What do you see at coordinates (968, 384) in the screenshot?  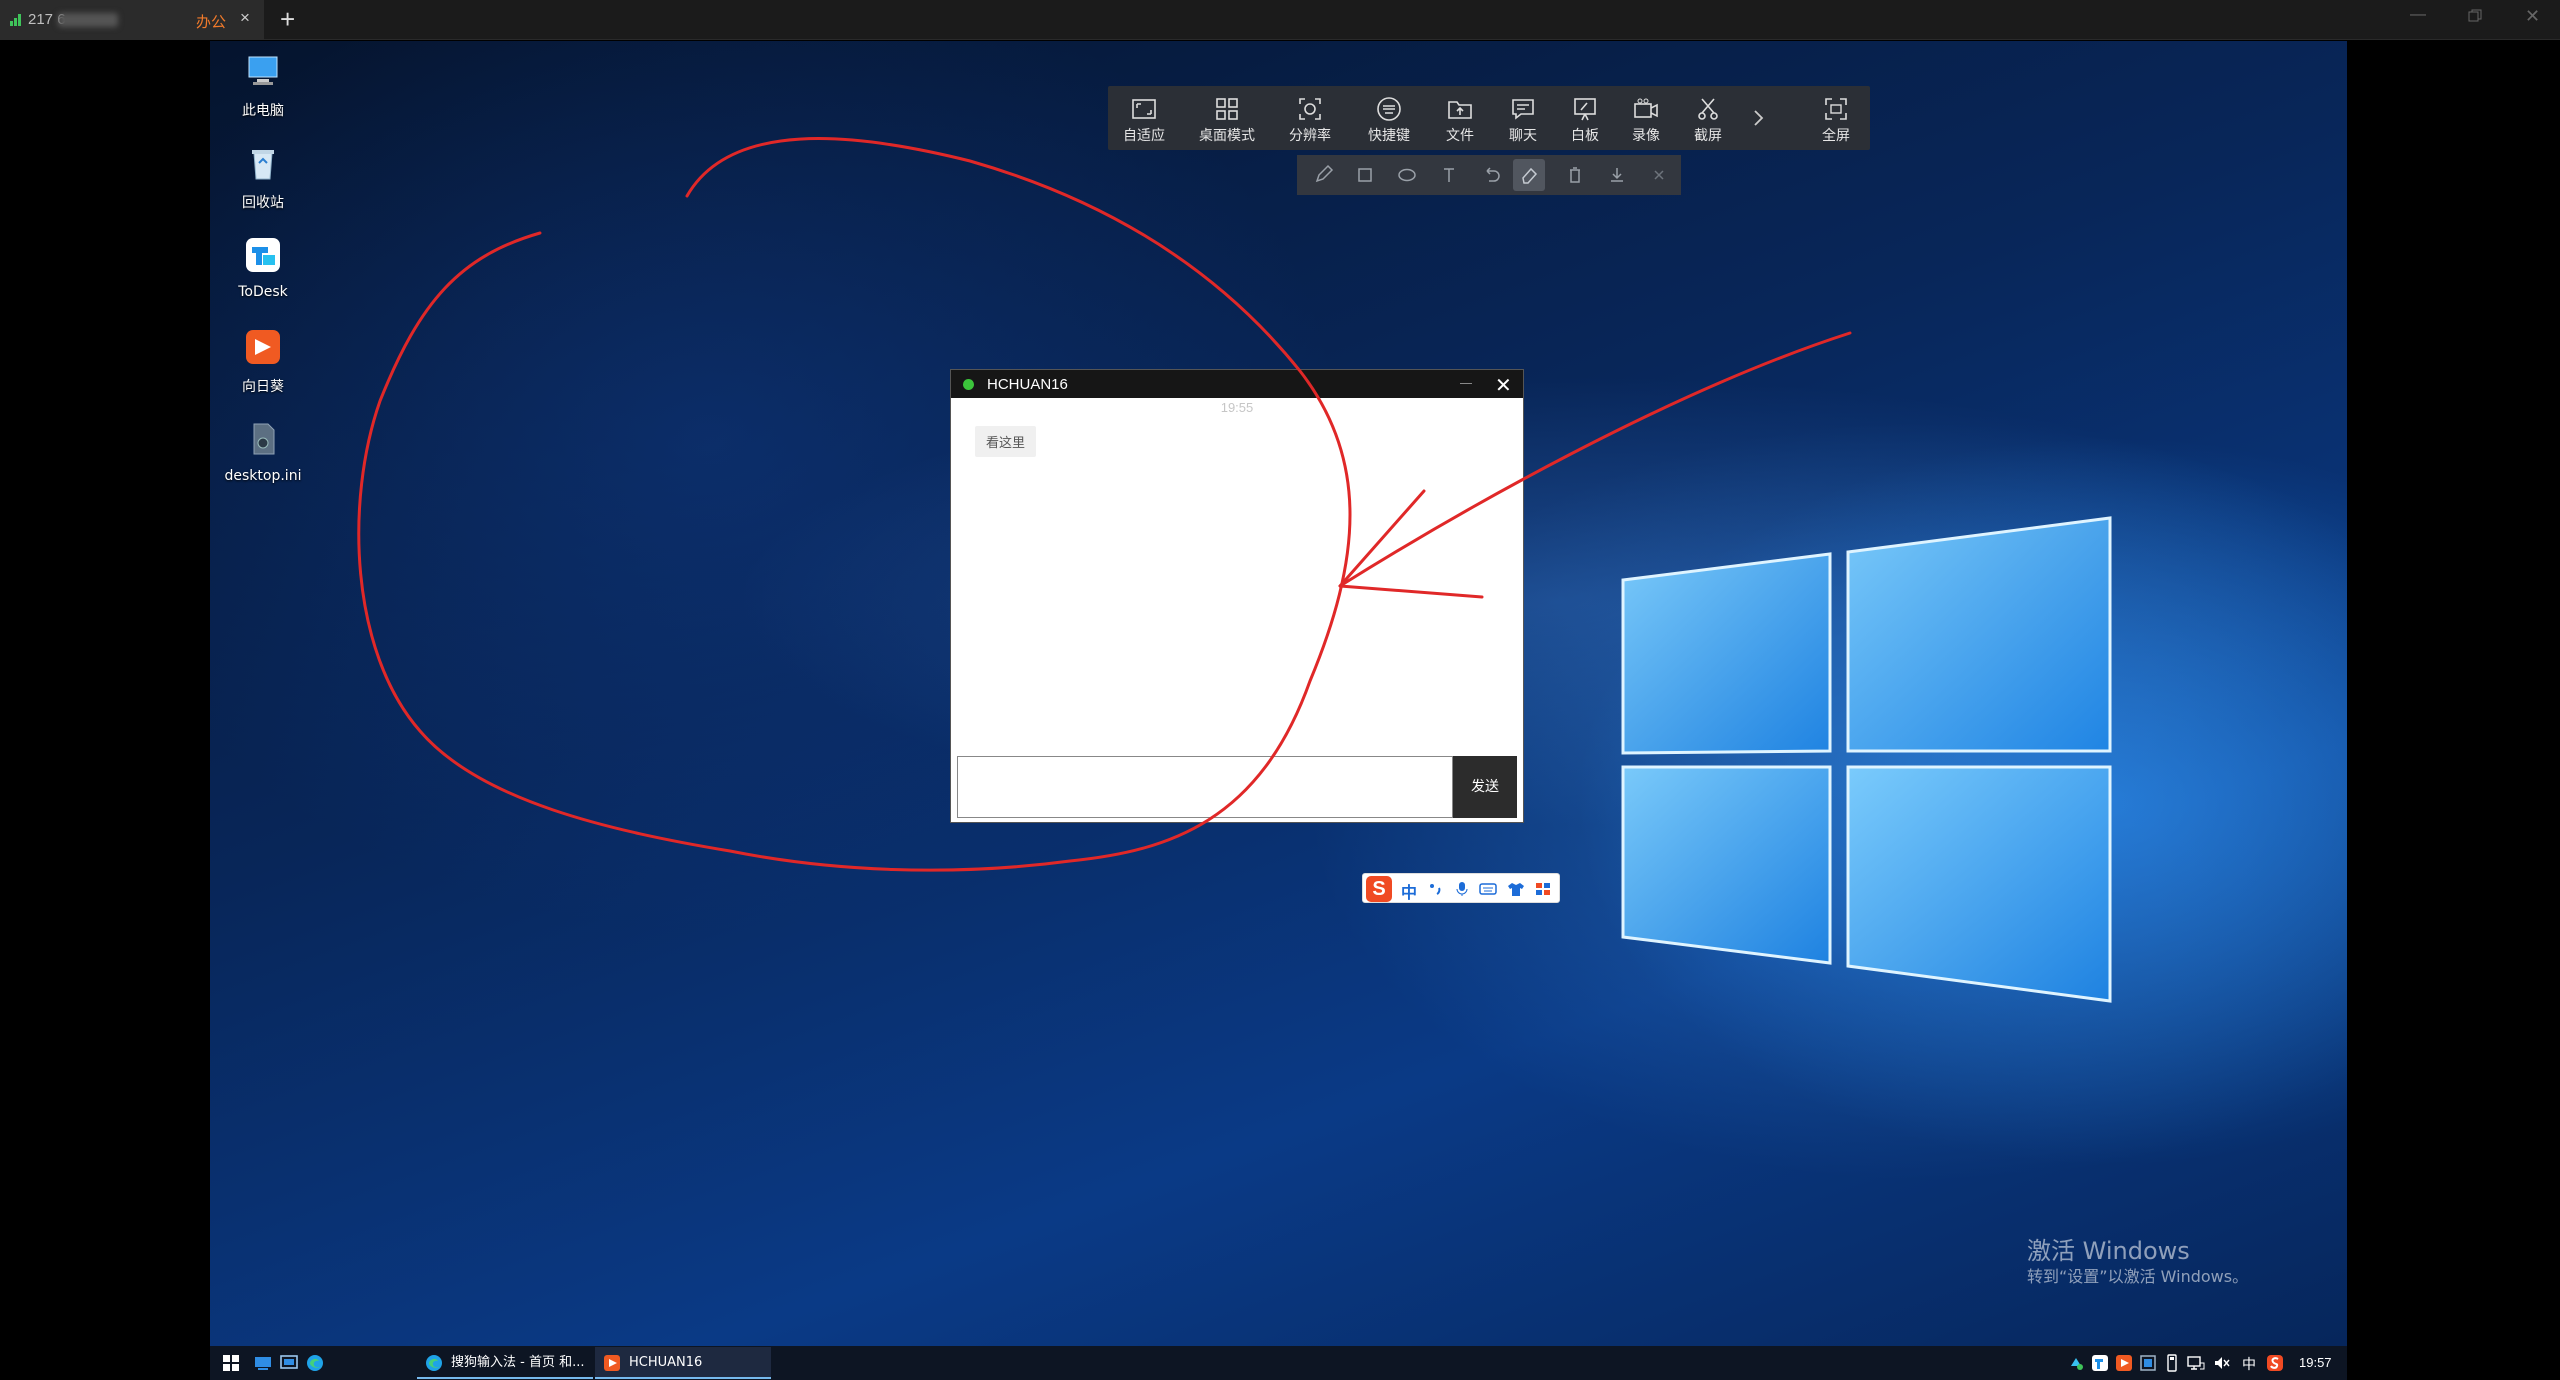 I see `online-status-dot` at bounding box center [968, 384].